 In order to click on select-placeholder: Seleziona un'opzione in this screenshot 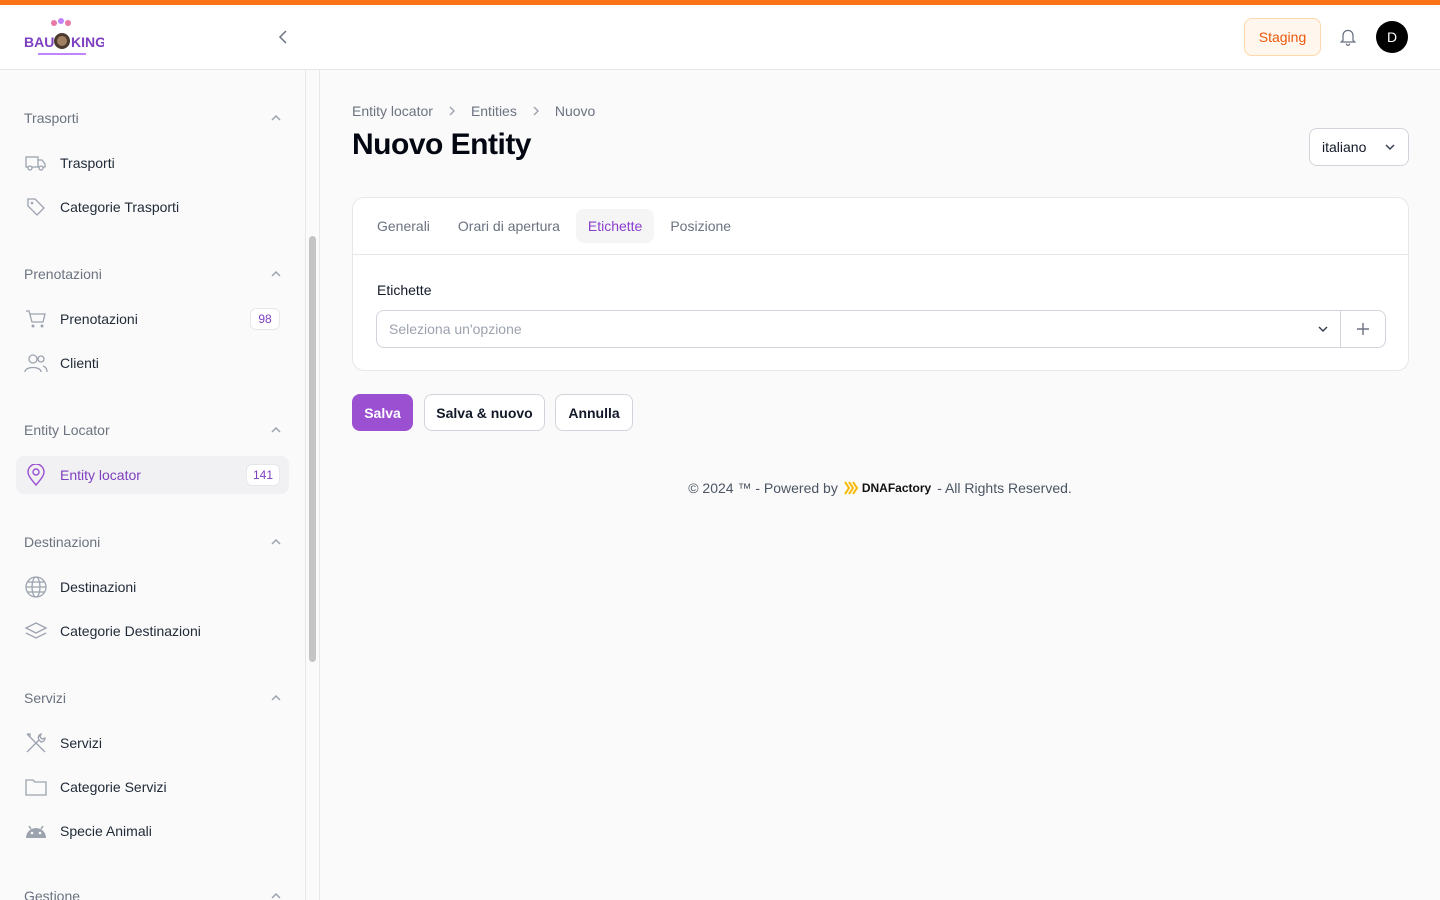, I will do `click(455, 329)`.